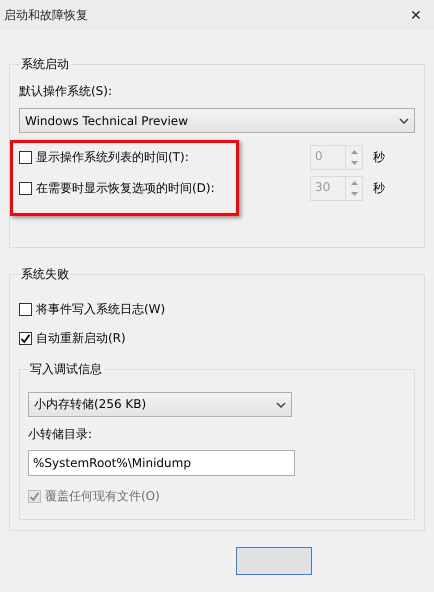  I want to click on group-title: 写入调试信息, so click(66, 369).